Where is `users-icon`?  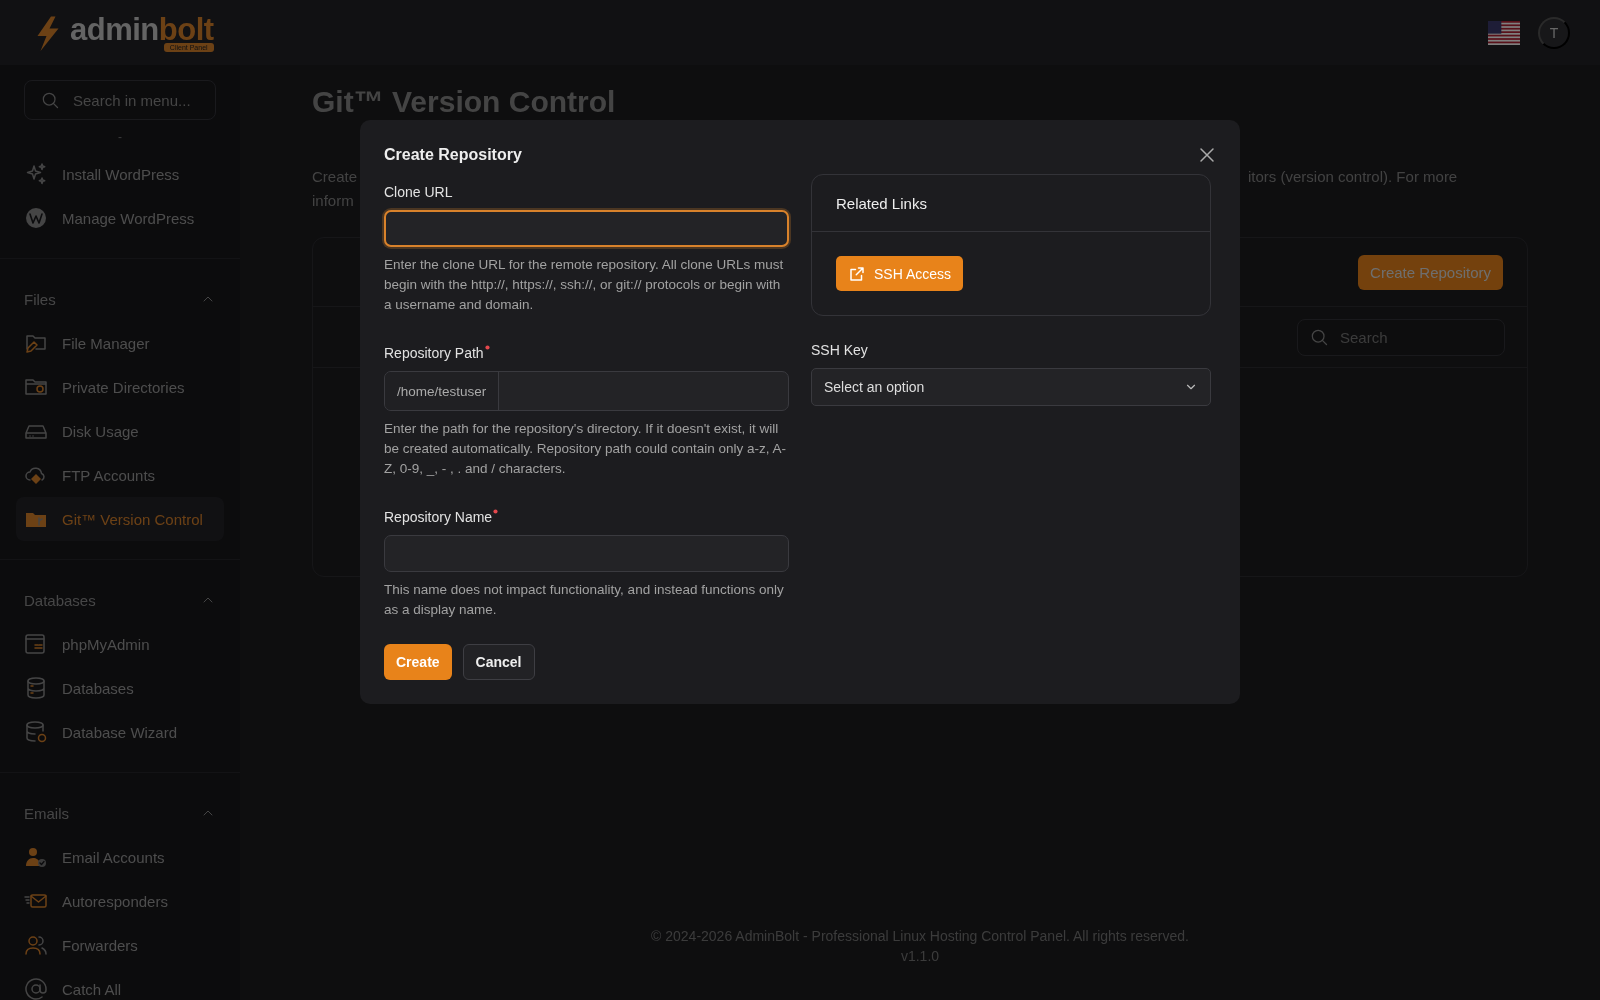 users-icon is located at coordinates (36, 945).